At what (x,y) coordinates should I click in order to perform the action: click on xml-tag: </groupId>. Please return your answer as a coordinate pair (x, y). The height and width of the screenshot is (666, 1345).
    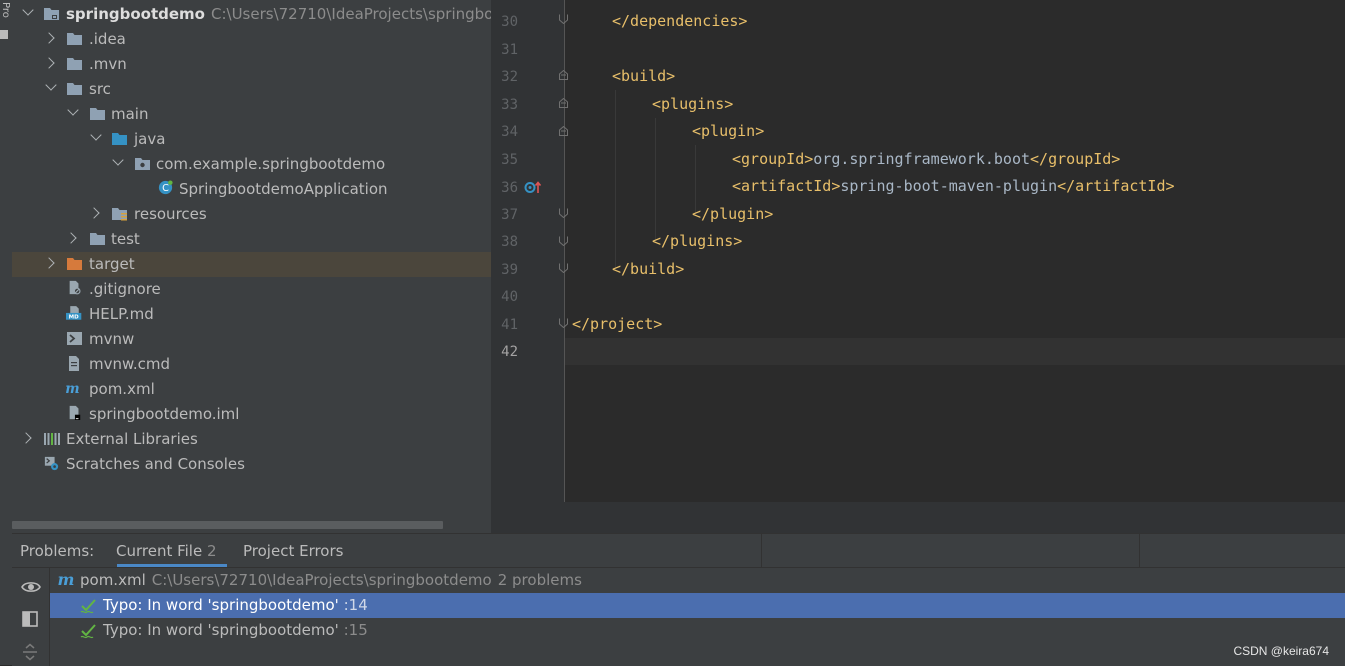
    Looking at the image, I should click on (1075, 159).